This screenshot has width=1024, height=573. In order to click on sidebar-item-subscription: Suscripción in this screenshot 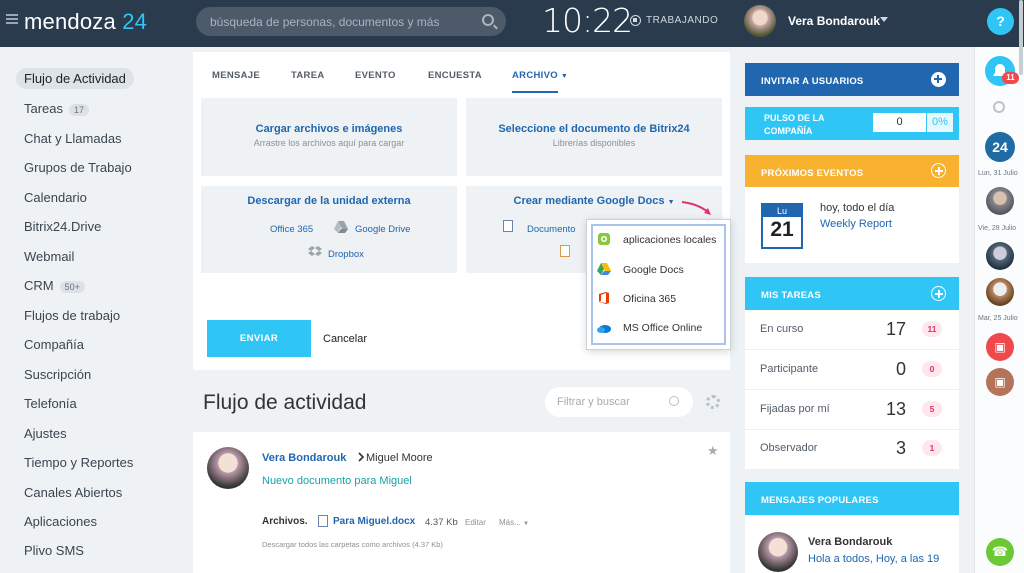, I will do `click(57, 374)`.